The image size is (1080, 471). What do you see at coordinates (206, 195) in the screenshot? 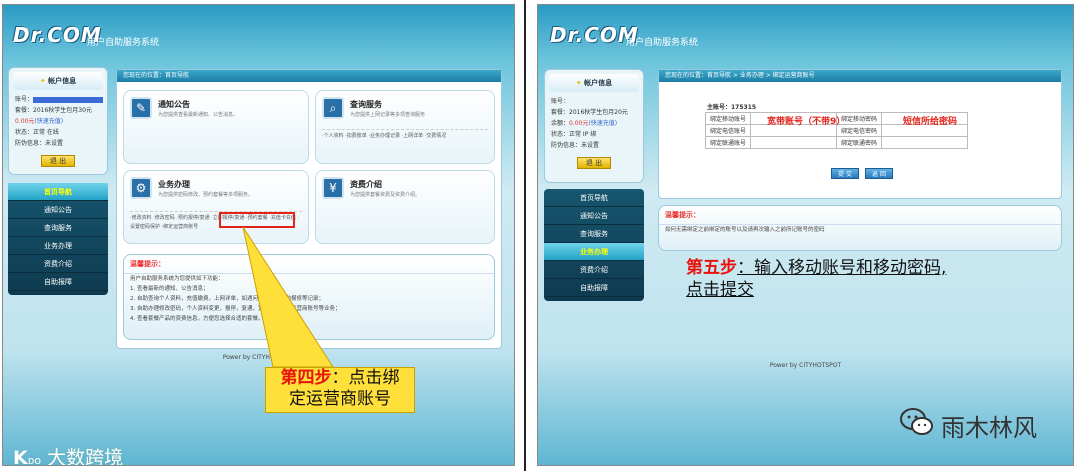
I see `service-desc: 为您提供密码修改、预约套餐等多项服务。` at bounding box center [206, 195].